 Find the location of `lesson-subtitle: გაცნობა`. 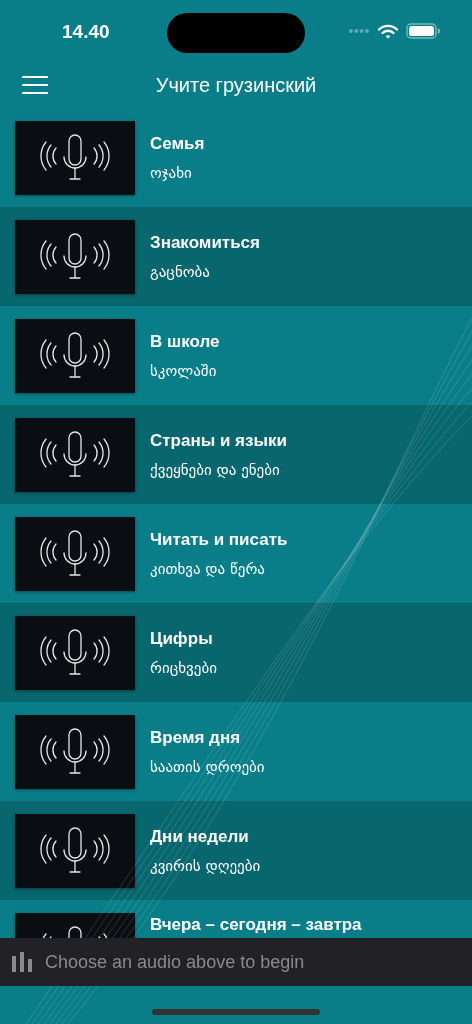

lesson-subtitle: გაცნობა is located at coordinates (180, 271).